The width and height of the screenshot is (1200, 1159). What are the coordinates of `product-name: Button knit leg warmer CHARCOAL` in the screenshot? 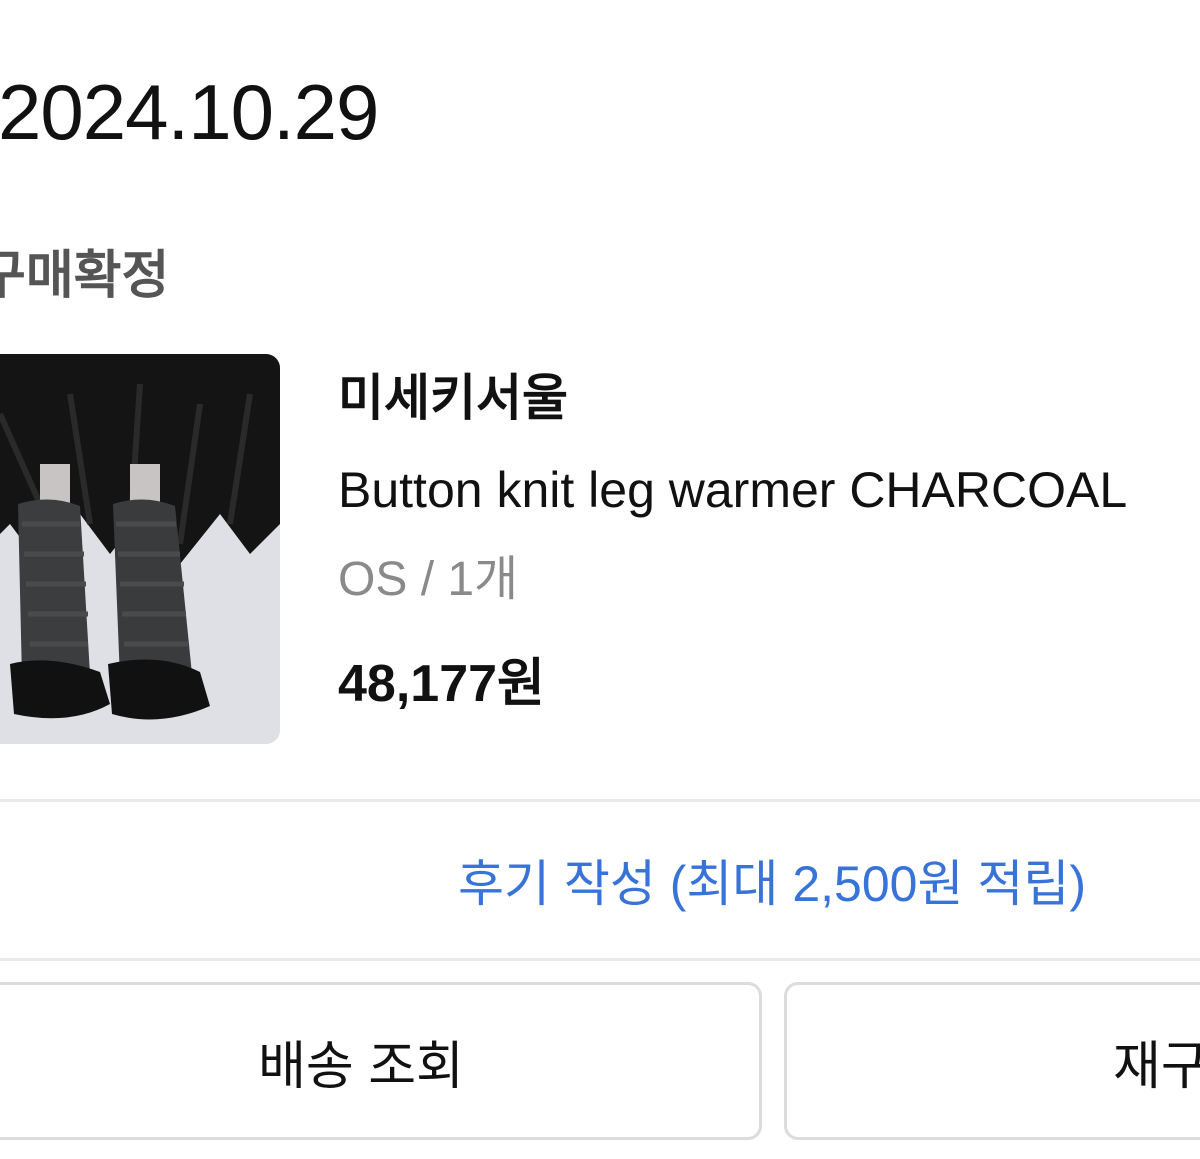 It's located at (732, 490).